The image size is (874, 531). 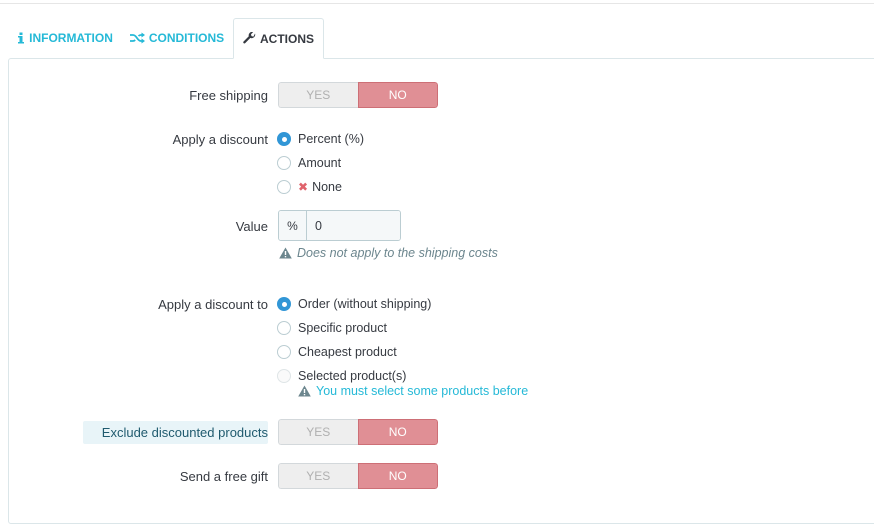 What do you see at coordinates (71, 38) in the screenshot?
I see `tab-information-label: Information` at bounding box center [71, 38].